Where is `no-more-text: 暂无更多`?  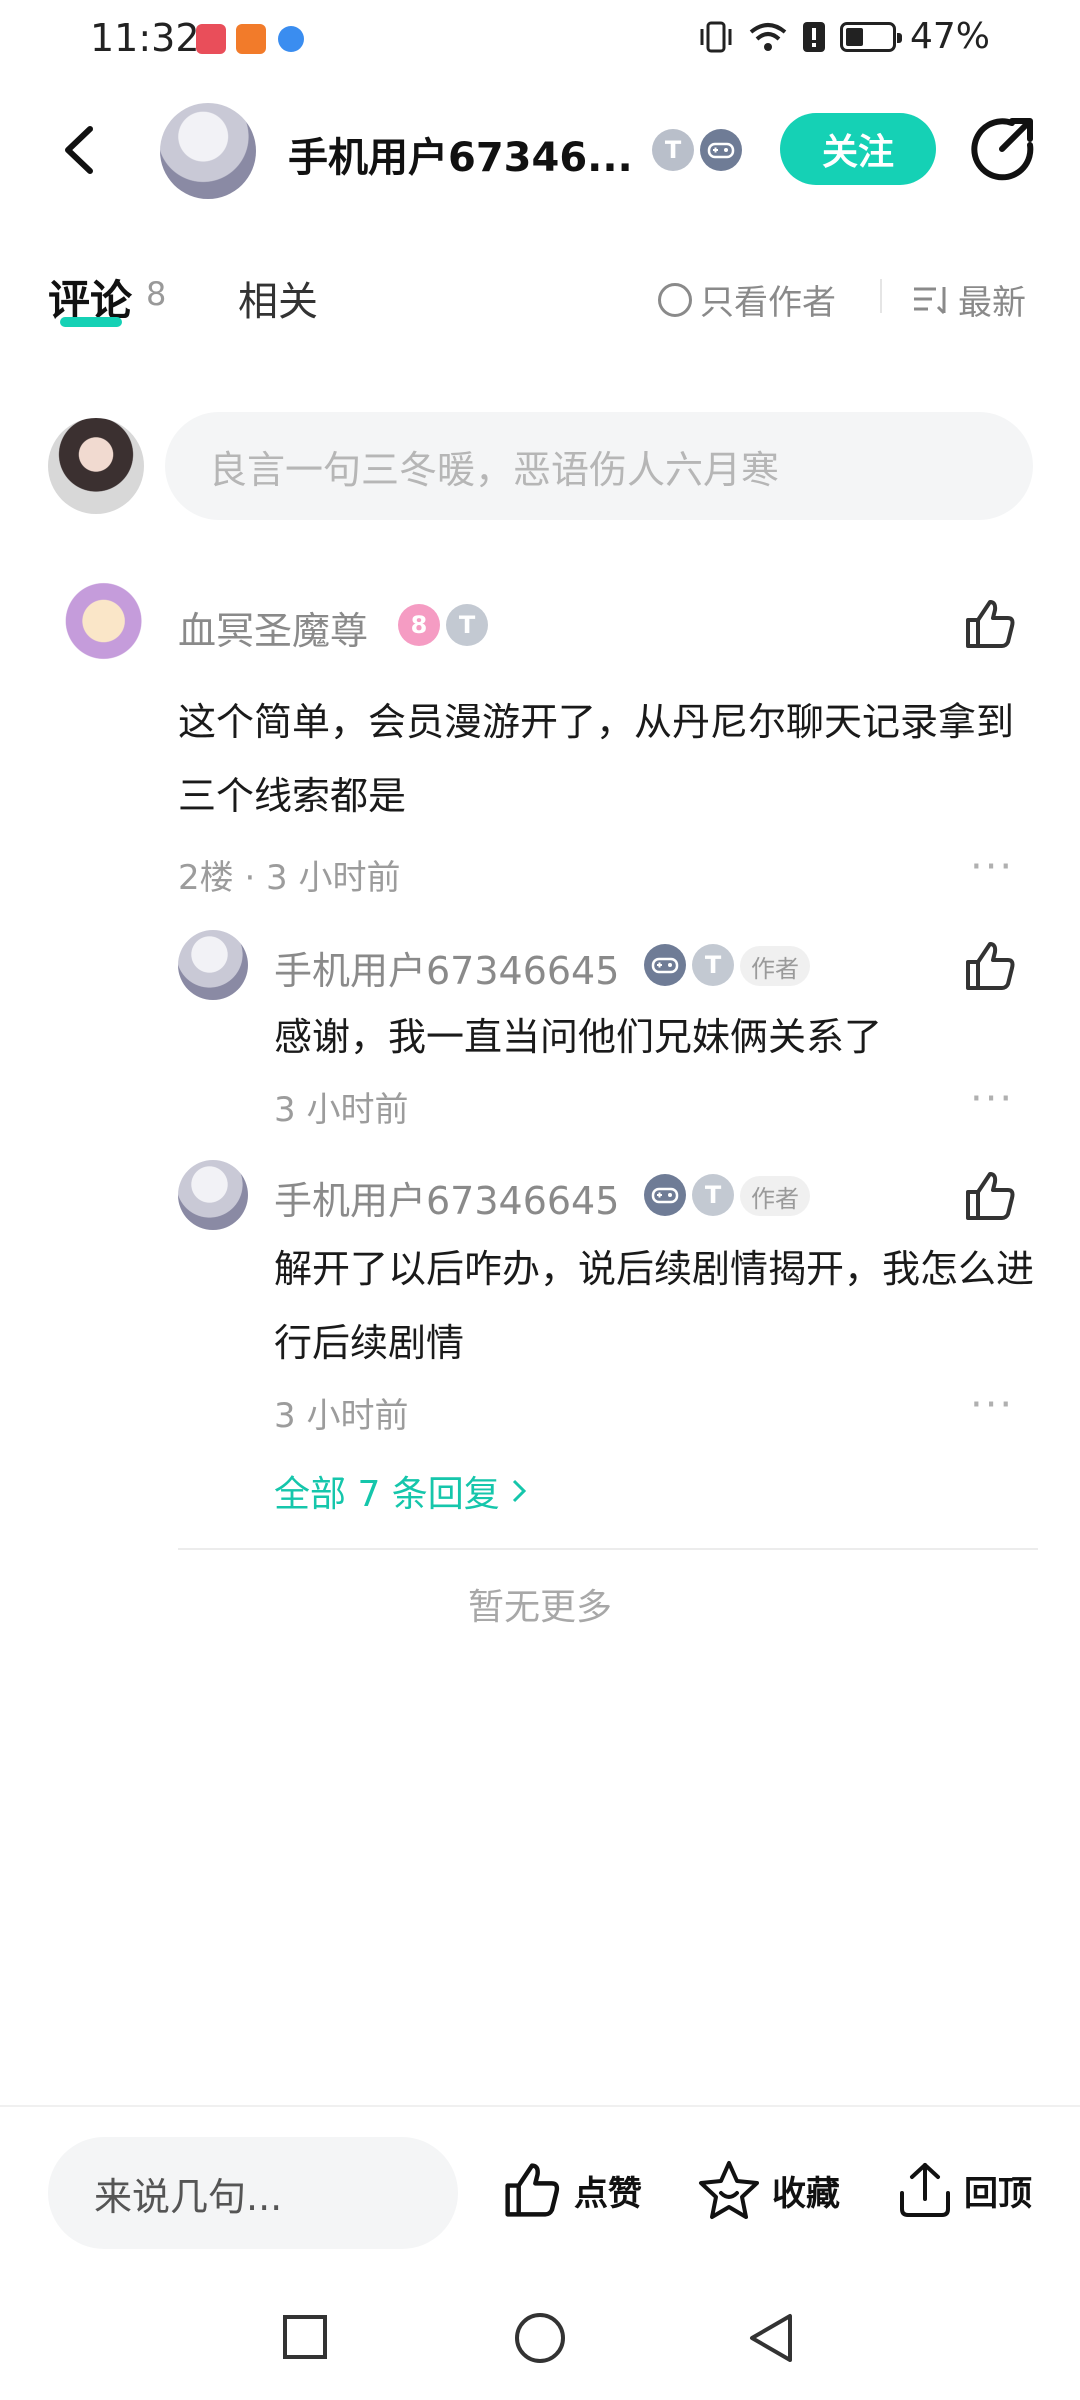
no-more-text: 暂无更多 is located at coordinates (539, 1607).